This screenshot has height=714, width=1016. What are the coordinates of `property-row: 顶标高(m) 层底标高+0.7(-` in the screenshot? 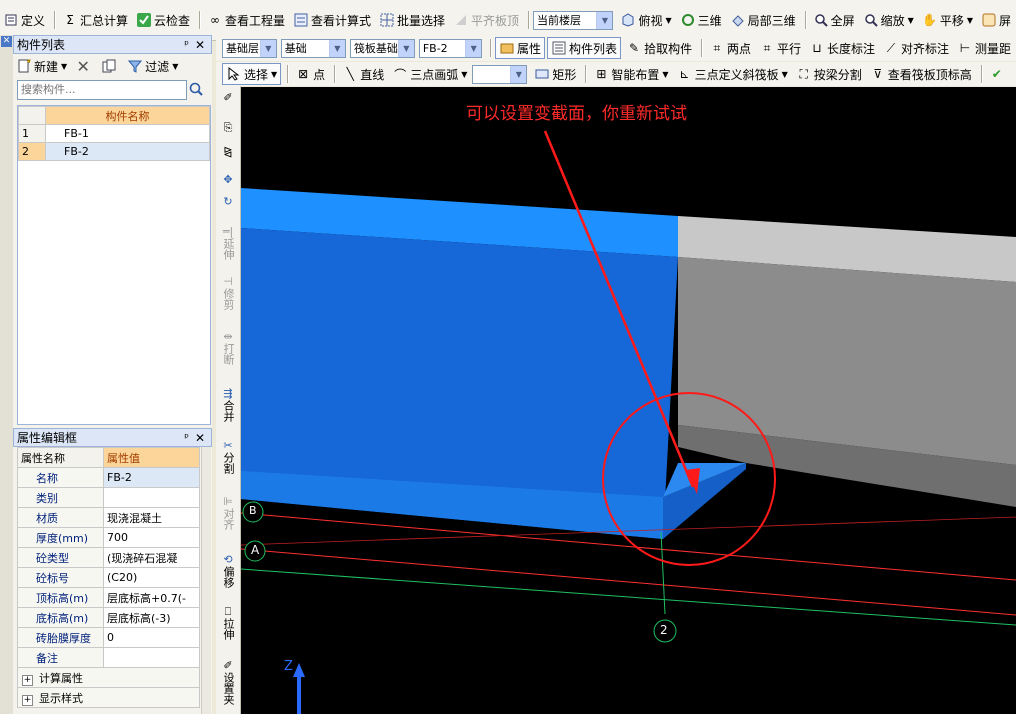 It's located at (108, 597).